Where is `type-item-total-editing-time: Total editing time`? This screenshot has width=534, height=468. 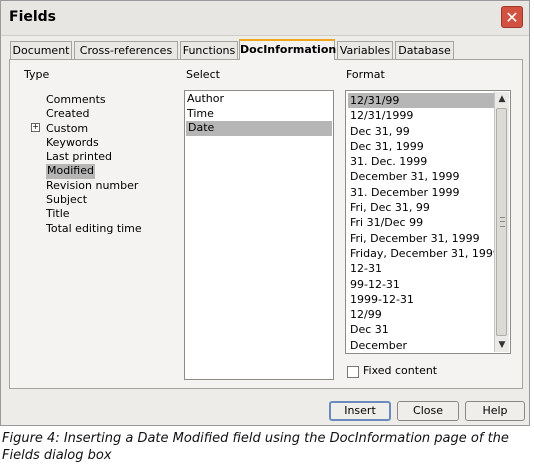
type-item-total-editing-time: Total editing time is located at coordinates (94, 229).